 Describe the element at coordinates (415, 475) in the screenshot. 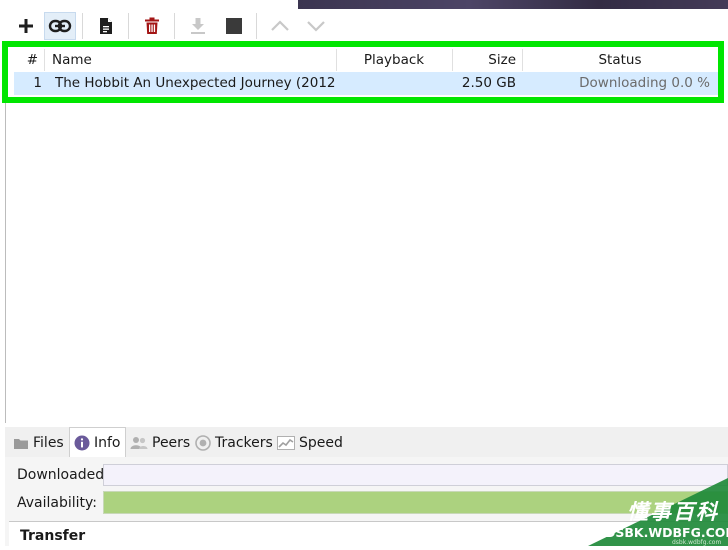

I see `downloaded-progress-bar` at that location.